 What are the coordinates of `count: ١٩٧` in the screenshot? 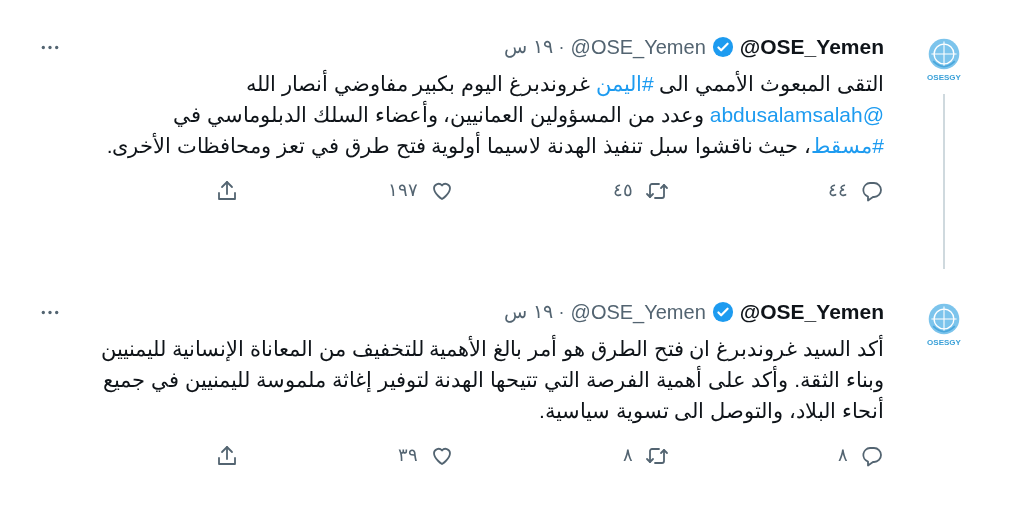 It's located at (403, 190).